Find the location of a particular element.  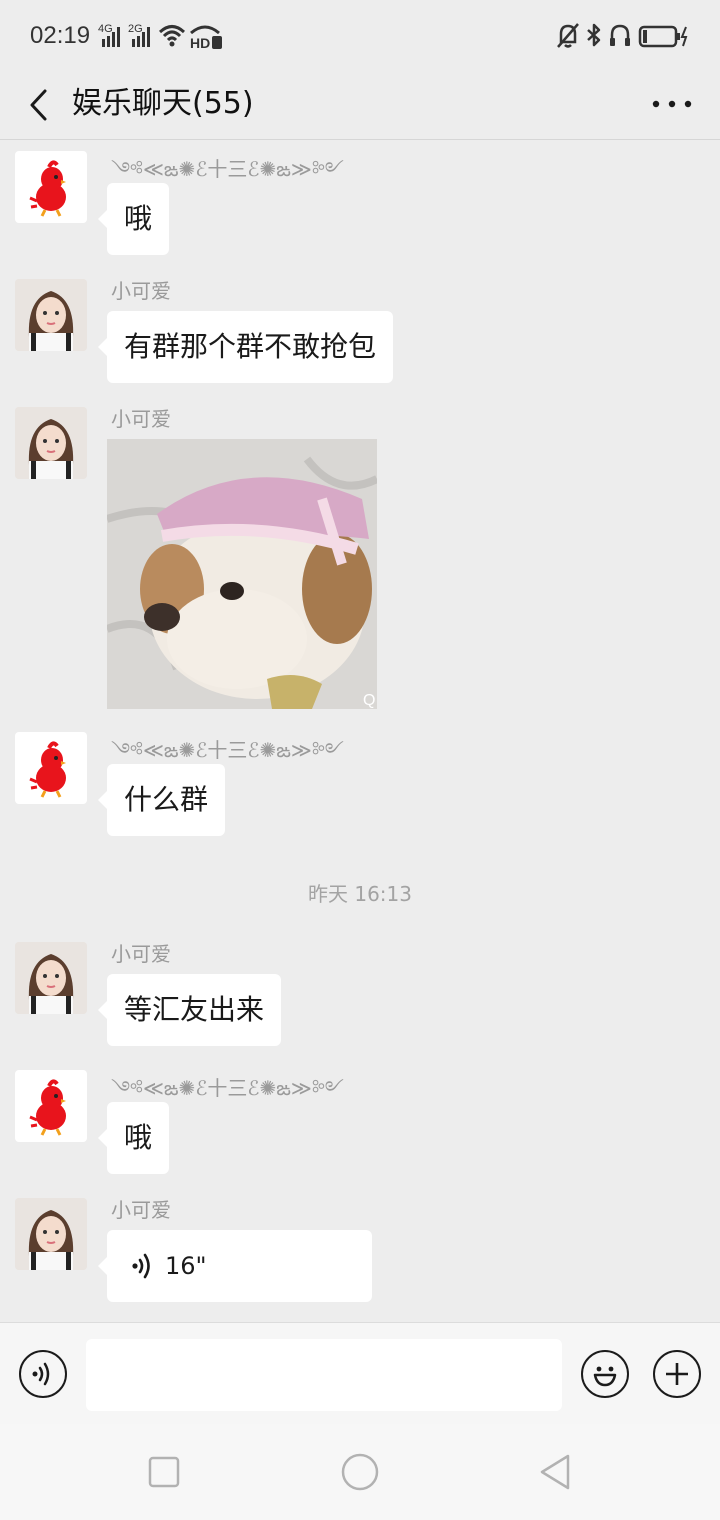

mute-bell-icon is located at coordinates (568, 35).